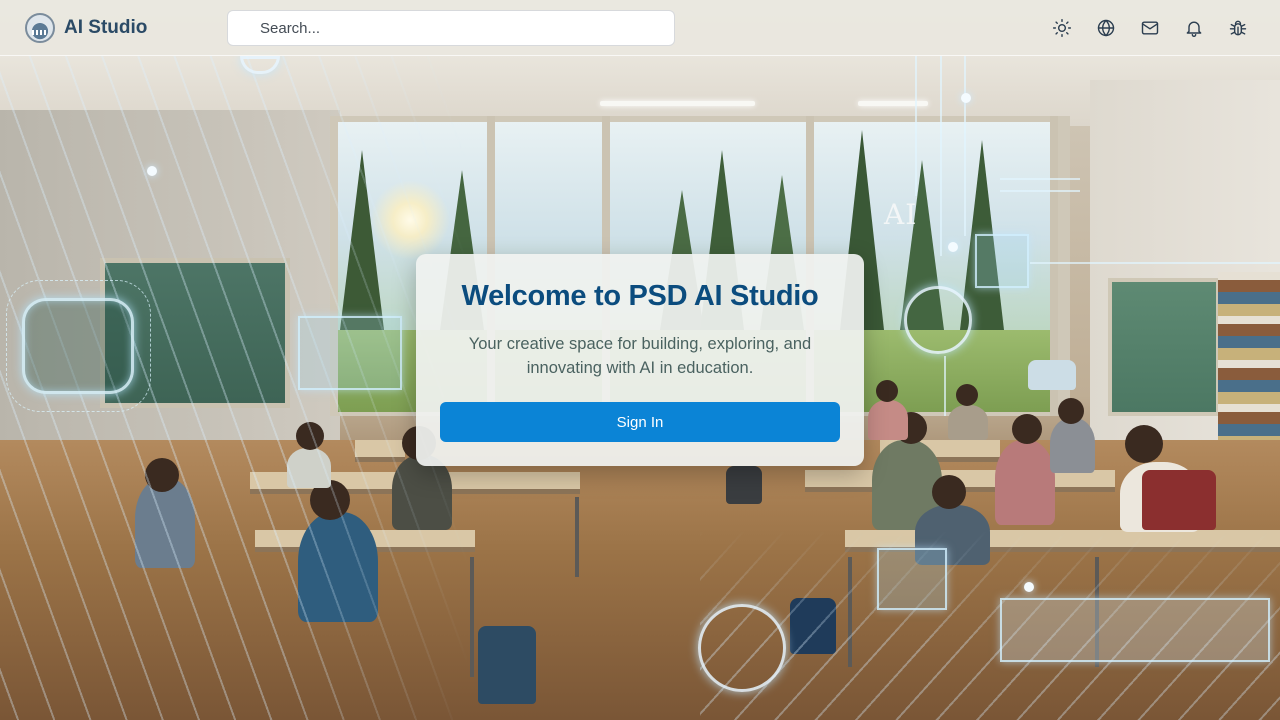  Describe the element at coordinates (901, 214) in the screenshot. I see `ai-hologram-text: AI` at that location.